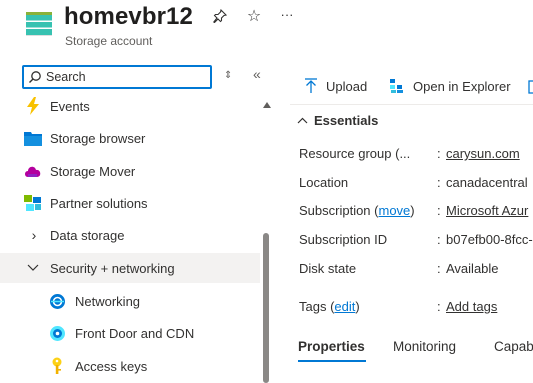  What do you see at coordinates (416, 309) in the screenshot?
I see `essentials-row-tags: Tags (edit) : Add tags` at bounding box center [416, 309].